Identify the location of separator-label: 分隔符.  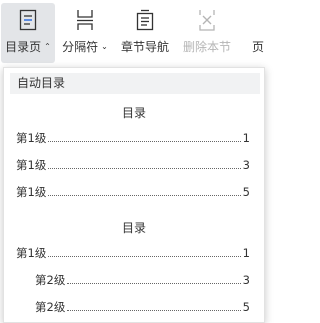
(80, 47).